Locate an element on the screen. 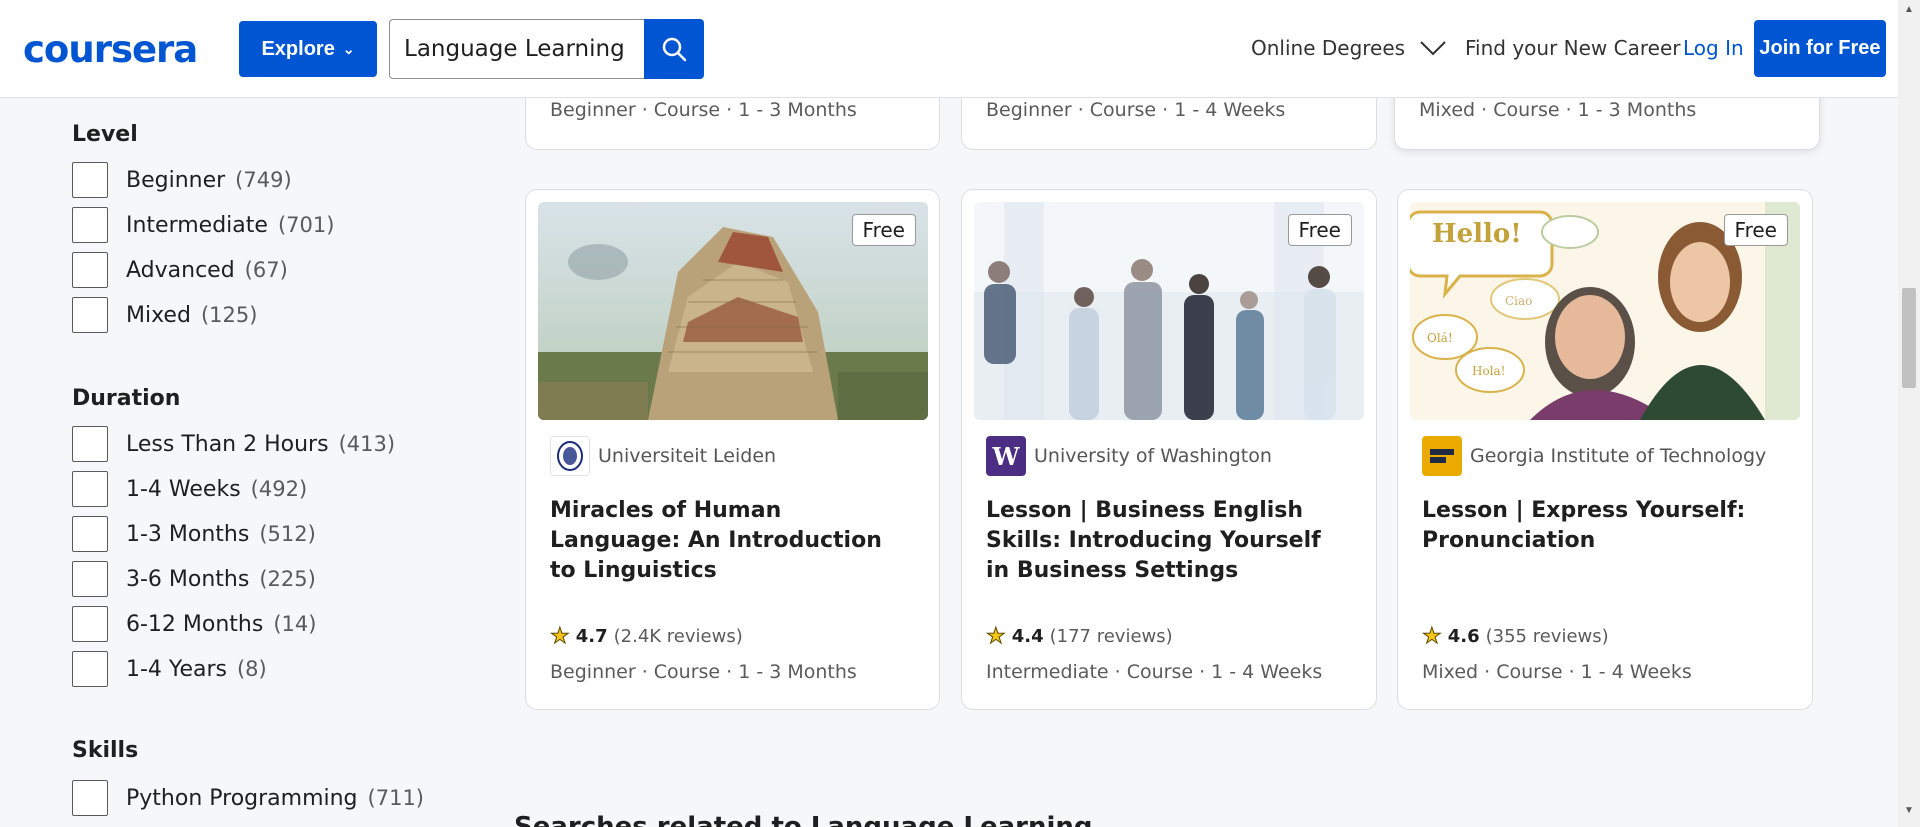  filter-option: Beginner (749) is located at coordinates (182, 180).